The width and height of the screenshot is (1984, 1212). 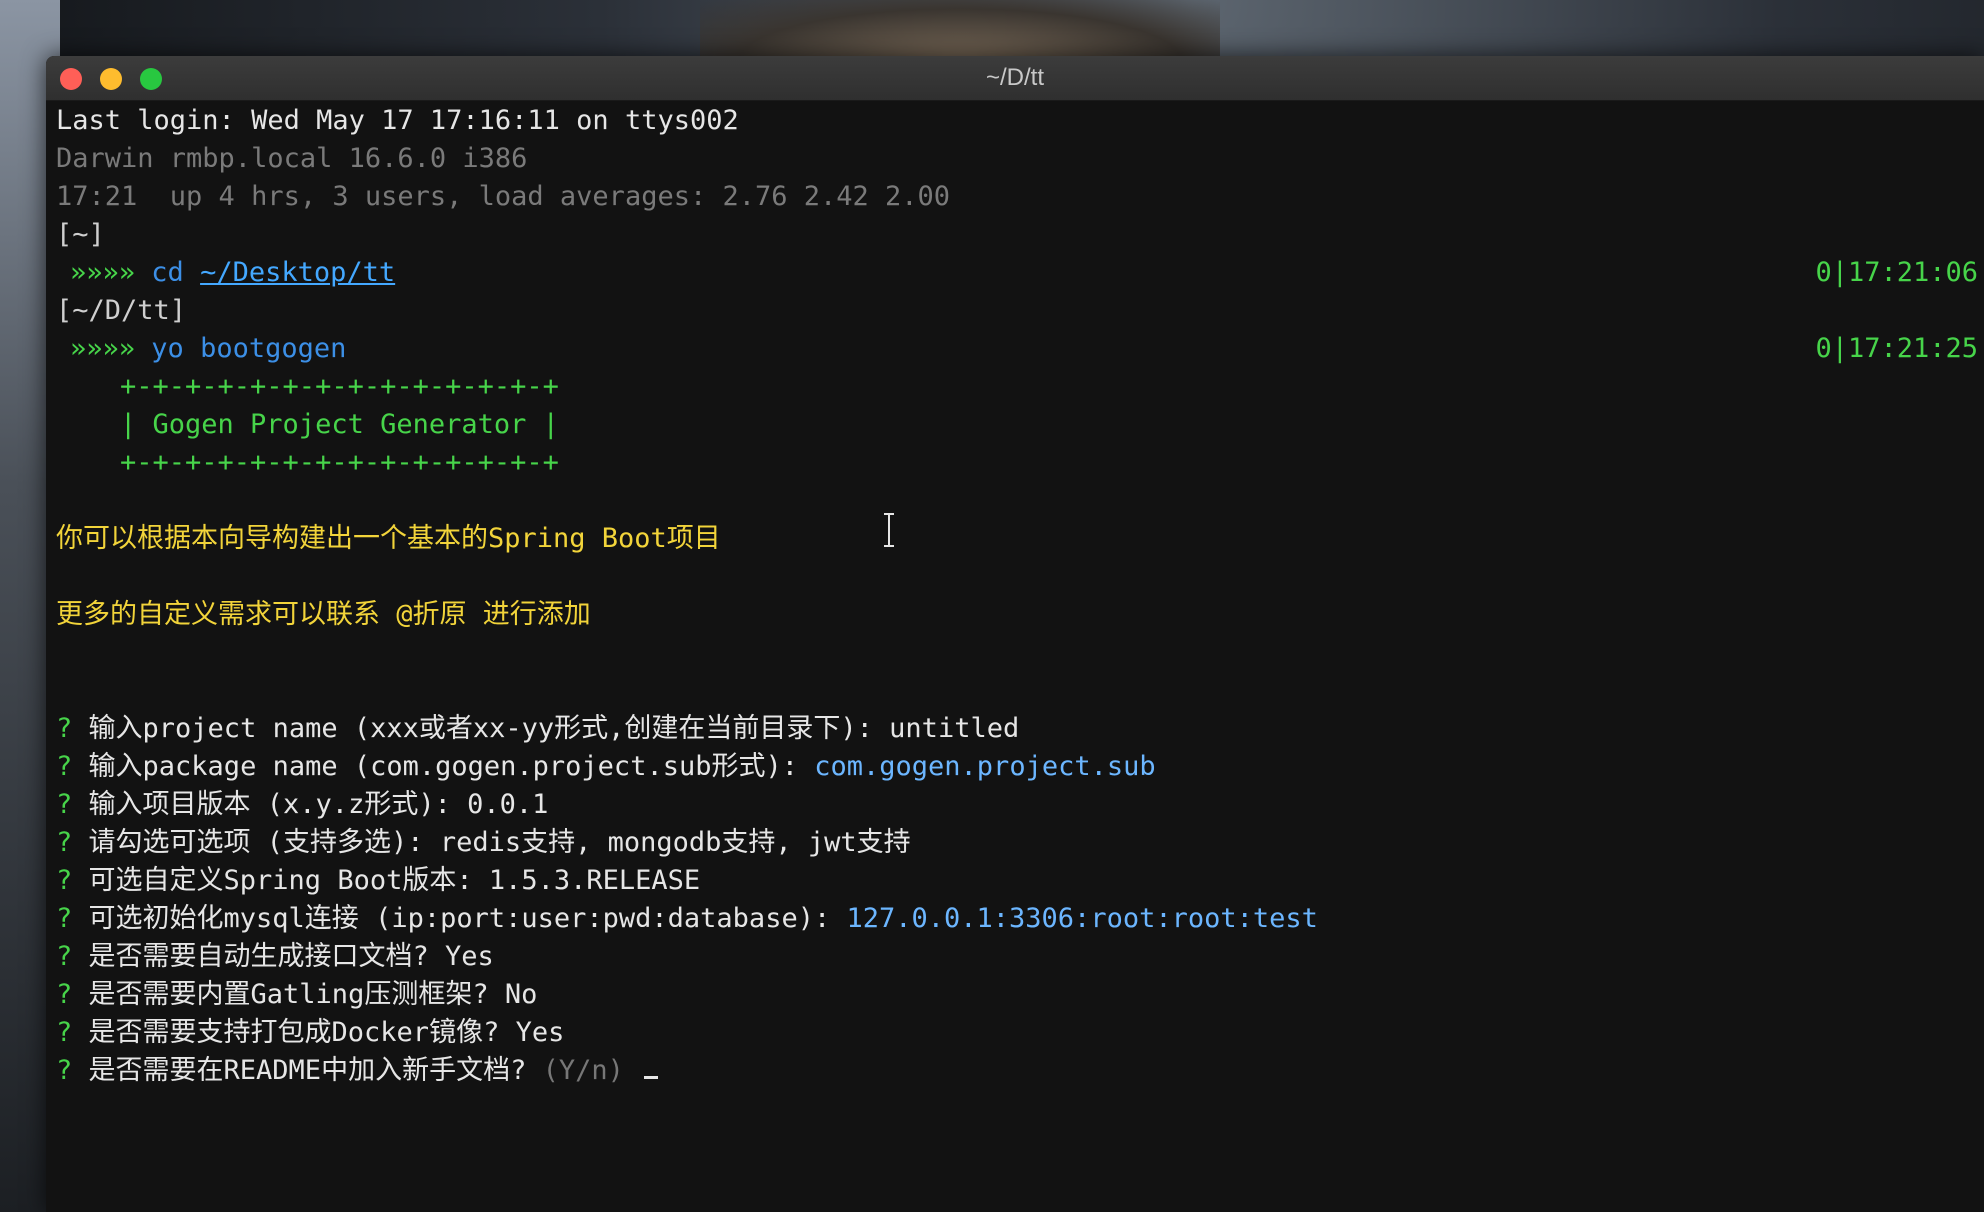 I want to click on desktop-wallpaper-top, so click(x=960, y=30).